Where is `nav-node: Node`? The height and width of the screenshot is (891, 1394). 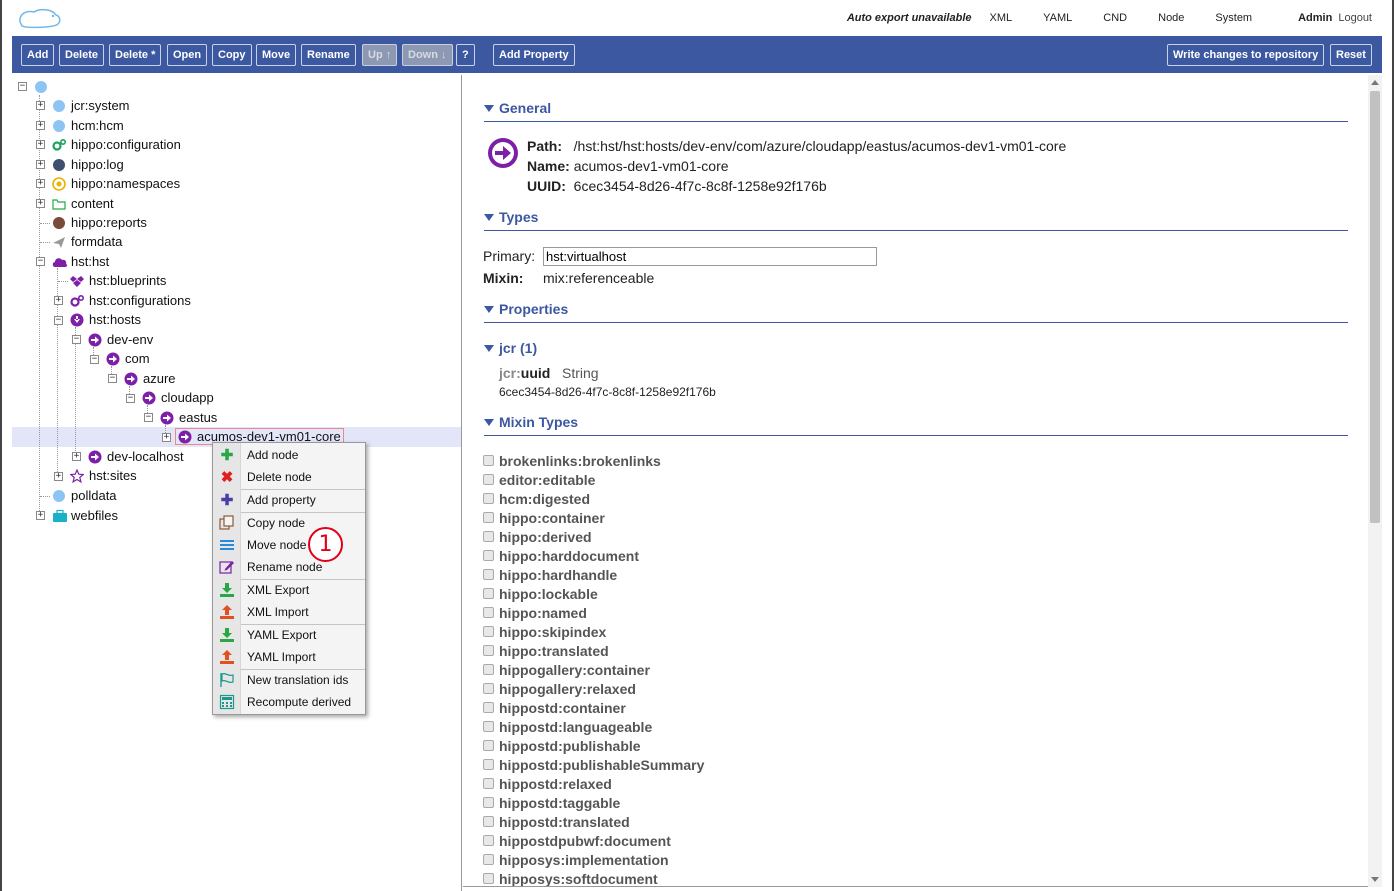 nav-node: Node is located at coordinates (1171, 18).